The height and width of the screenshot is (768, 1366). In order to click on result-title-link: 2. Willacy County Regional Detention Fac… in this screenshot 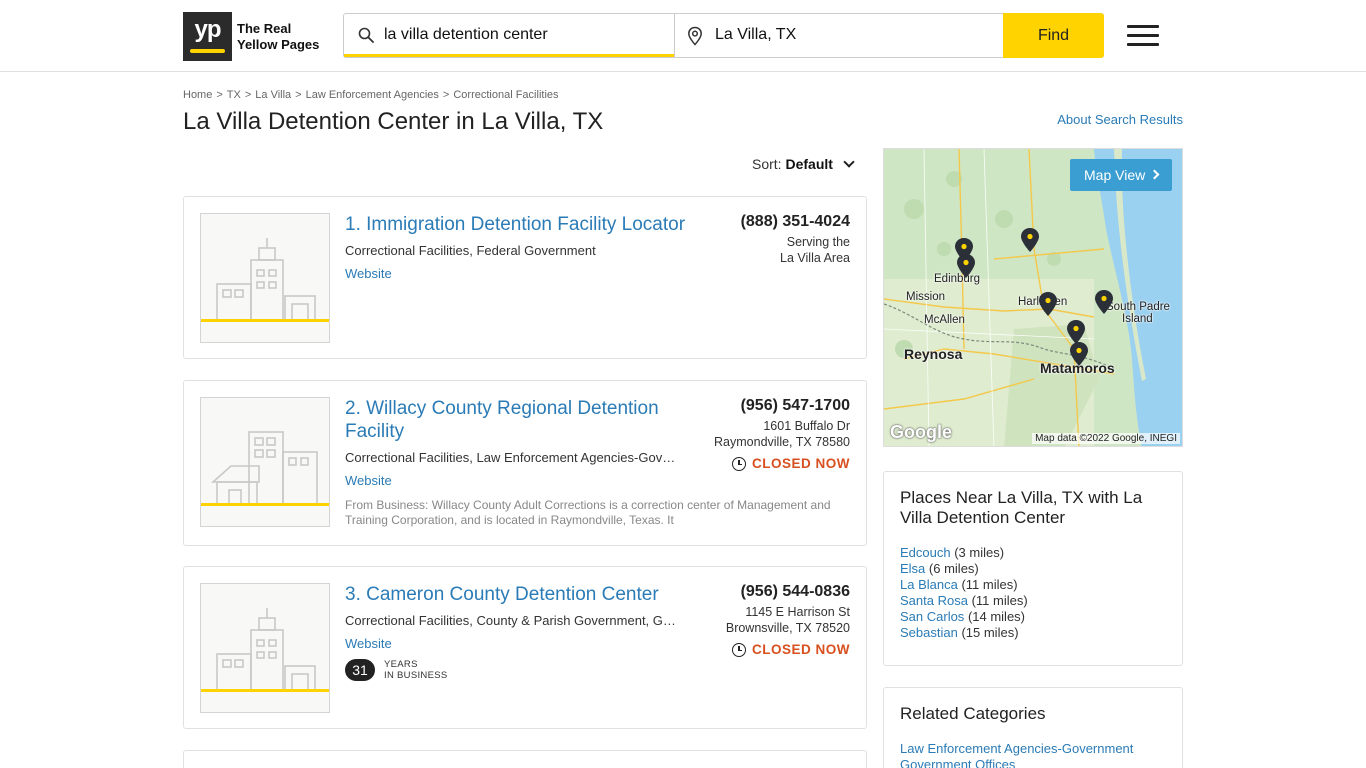, I will do `click(517, 420)`.